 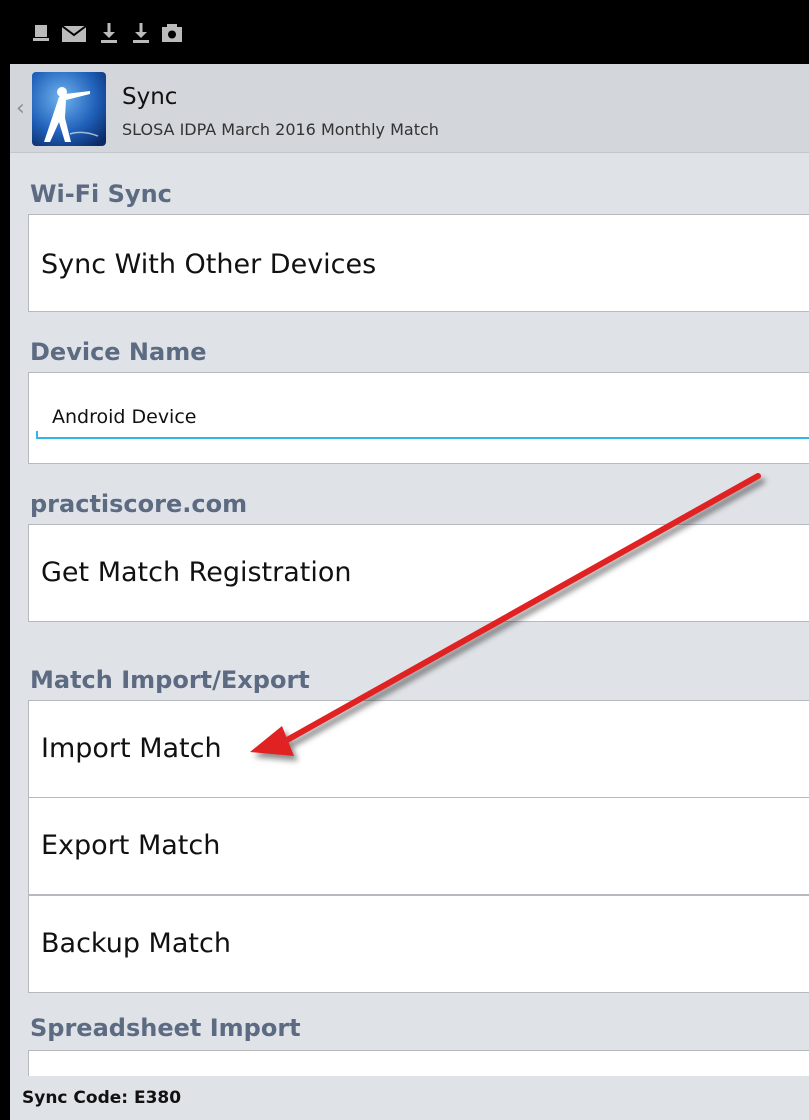 What do you see at coordinates (418, 263) in the screenshot?
I see `sync-with-other-devices-button: Sync With Other Devices` at bounding box center [418, 263].